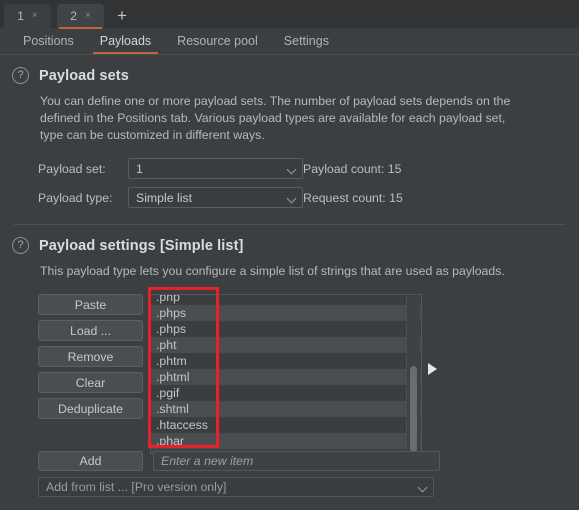 The image size is (579, 510). I want to click on page-title: Payload sets, so click(84, 75).